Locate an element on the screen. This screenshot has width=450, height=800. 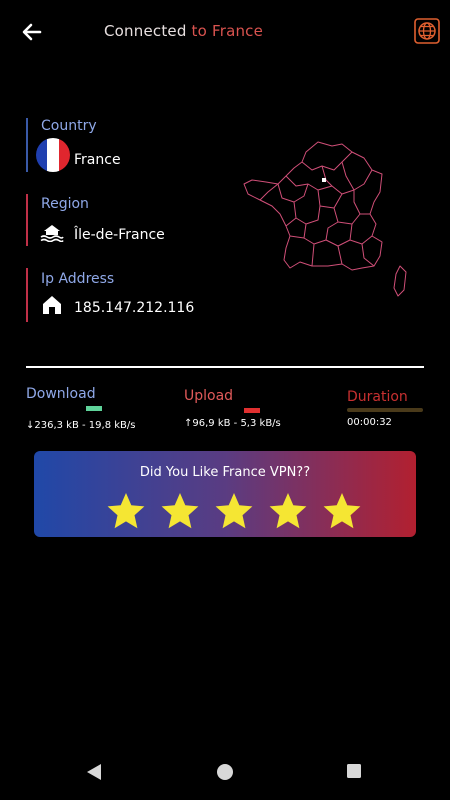
country-label: Country is located at coordinates (69, 126).